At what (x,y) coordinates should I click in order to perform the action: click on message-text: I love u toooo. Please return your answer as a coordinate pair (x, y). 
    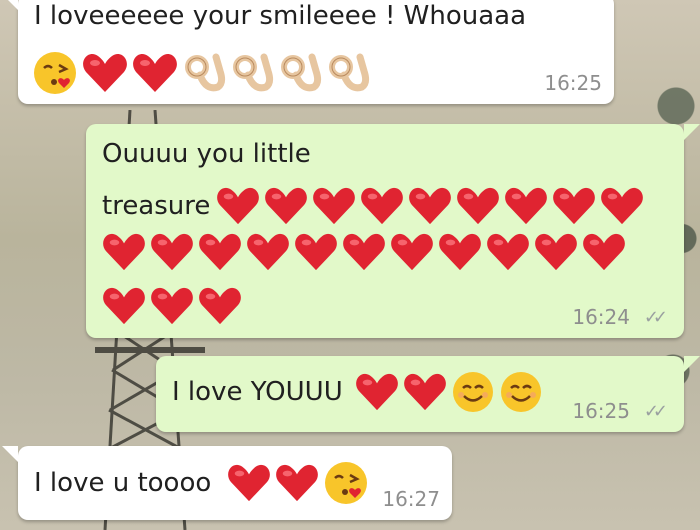
    Looking at the image, I should click on (123, 482).